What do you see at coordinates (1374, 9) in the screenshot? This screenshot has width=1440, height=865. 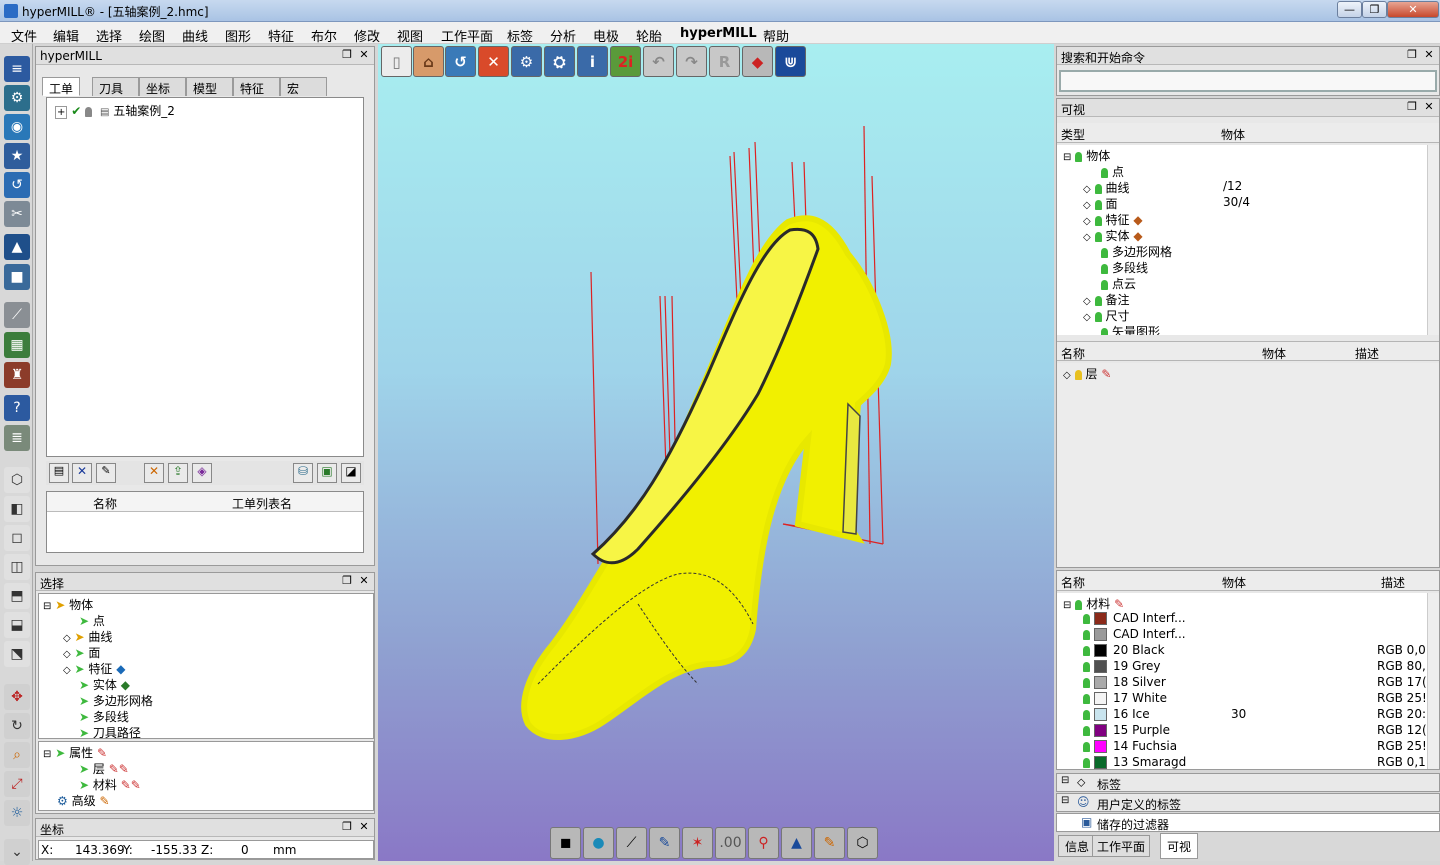 I see `maximize-button: ❐` at bounding box center [1374, 9].